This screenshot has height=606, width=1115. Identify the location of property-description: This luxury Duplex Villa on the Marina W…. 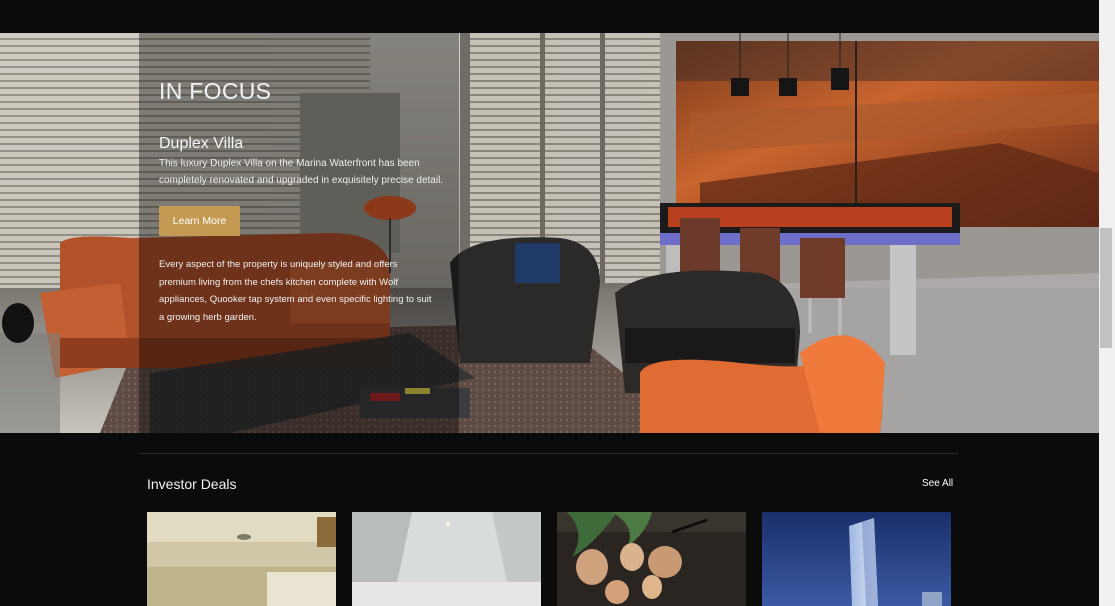
(301, 172).